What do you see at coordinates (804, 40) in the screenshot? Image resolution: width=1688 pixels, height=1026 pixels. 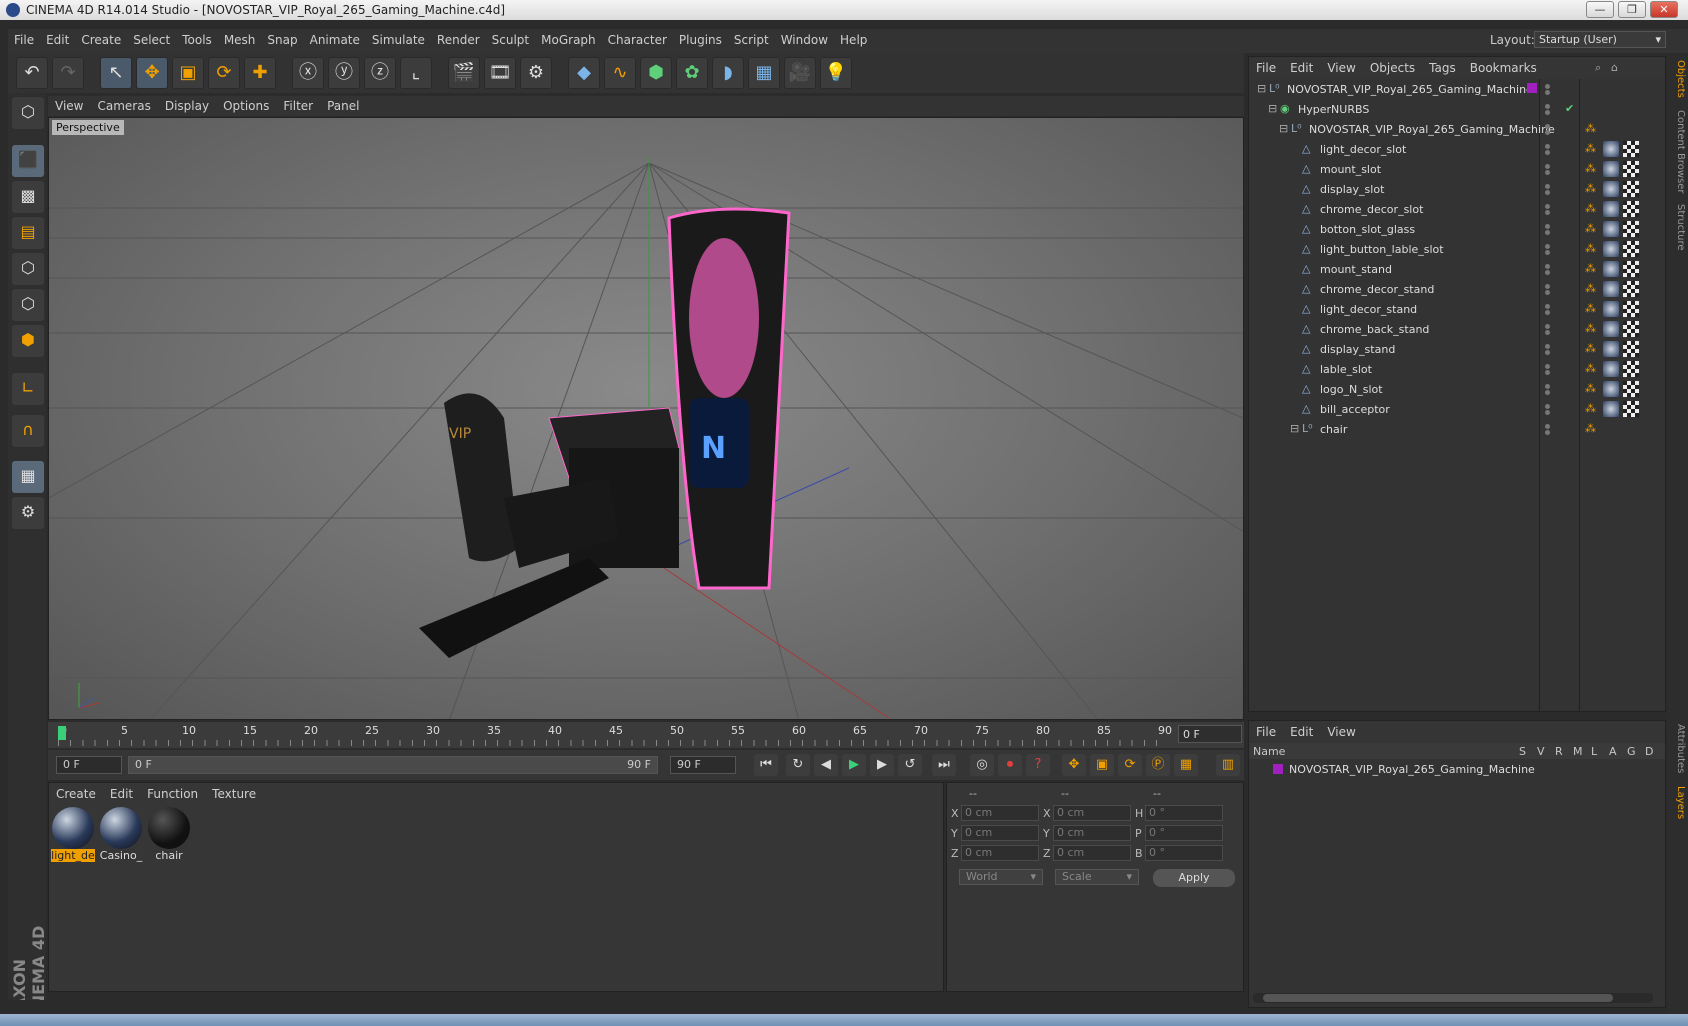 I see `menu-window: Window` at bounding box center [804, 40].